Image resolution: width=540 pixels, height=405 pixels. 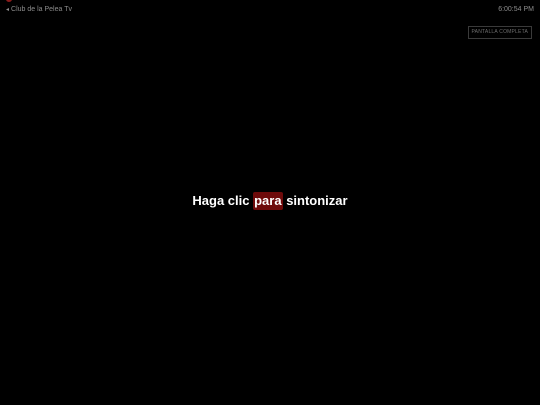 I want to click on channel-name: Club de la Pelea Tv, so click(x=41, y=9).